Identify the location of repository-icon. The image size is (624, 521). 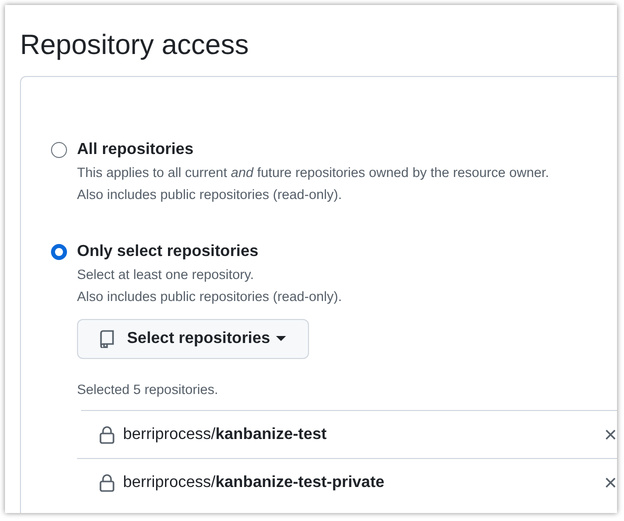
(107, 339).